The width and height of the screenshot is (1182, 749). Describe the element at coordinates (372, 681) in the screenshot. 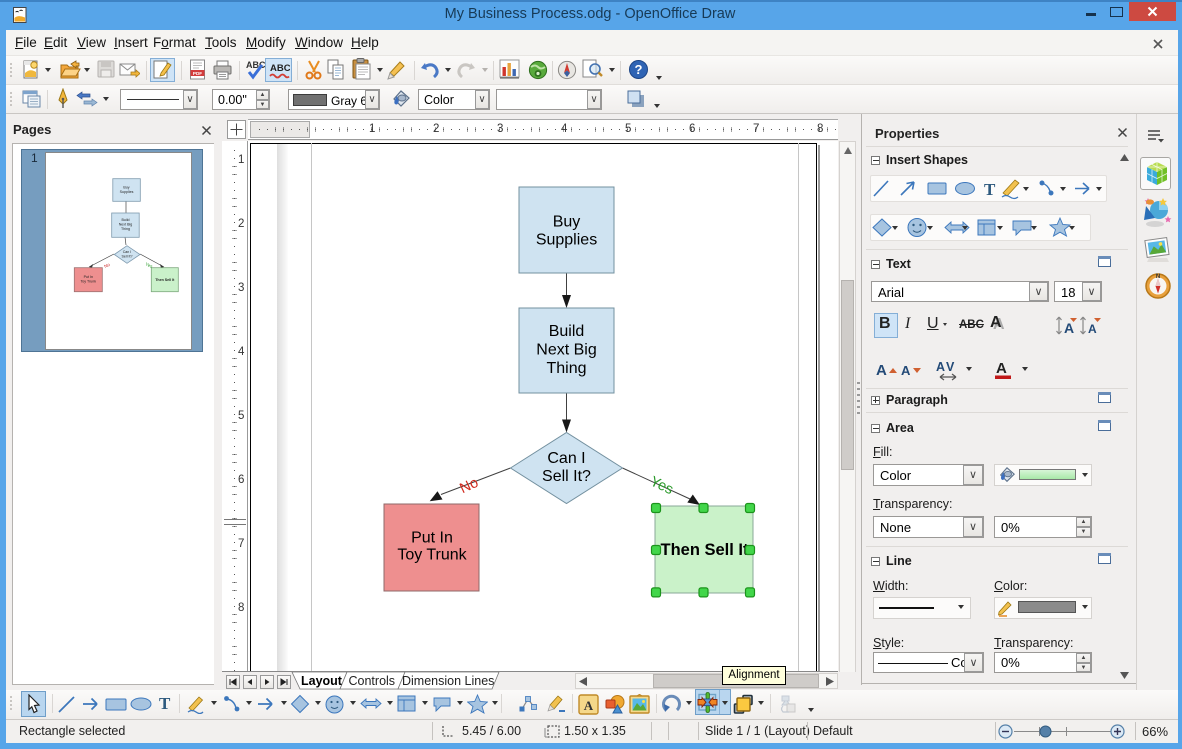

I see `svg-text: Controls` at that location.